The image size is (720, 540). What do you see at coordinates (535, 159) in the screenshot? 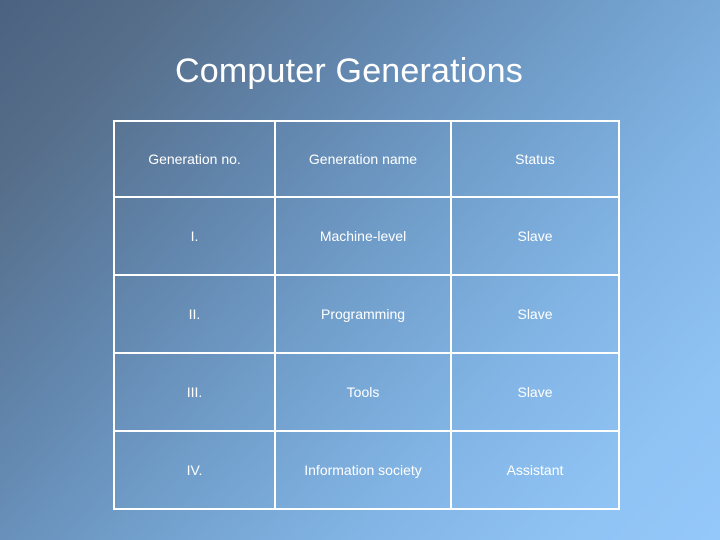
I see `column-header-status: Status` at bounding box center [535, 159].